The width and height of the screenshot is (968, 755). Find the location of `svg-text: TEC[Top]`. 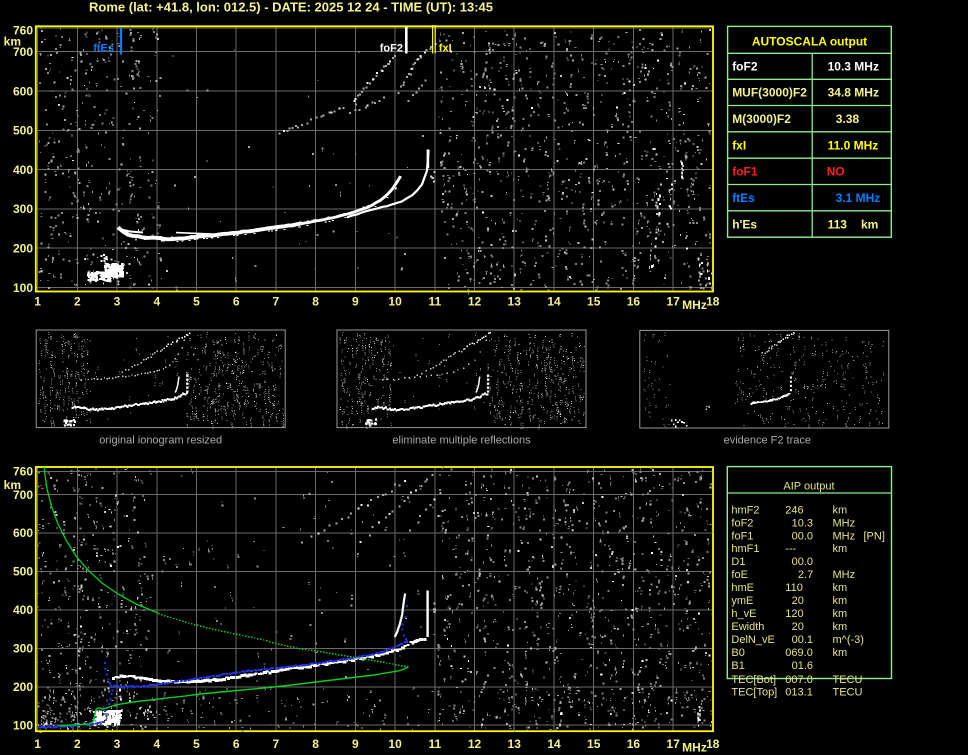

svg-text: TEC[Top] is located at coordinates (754, 692).